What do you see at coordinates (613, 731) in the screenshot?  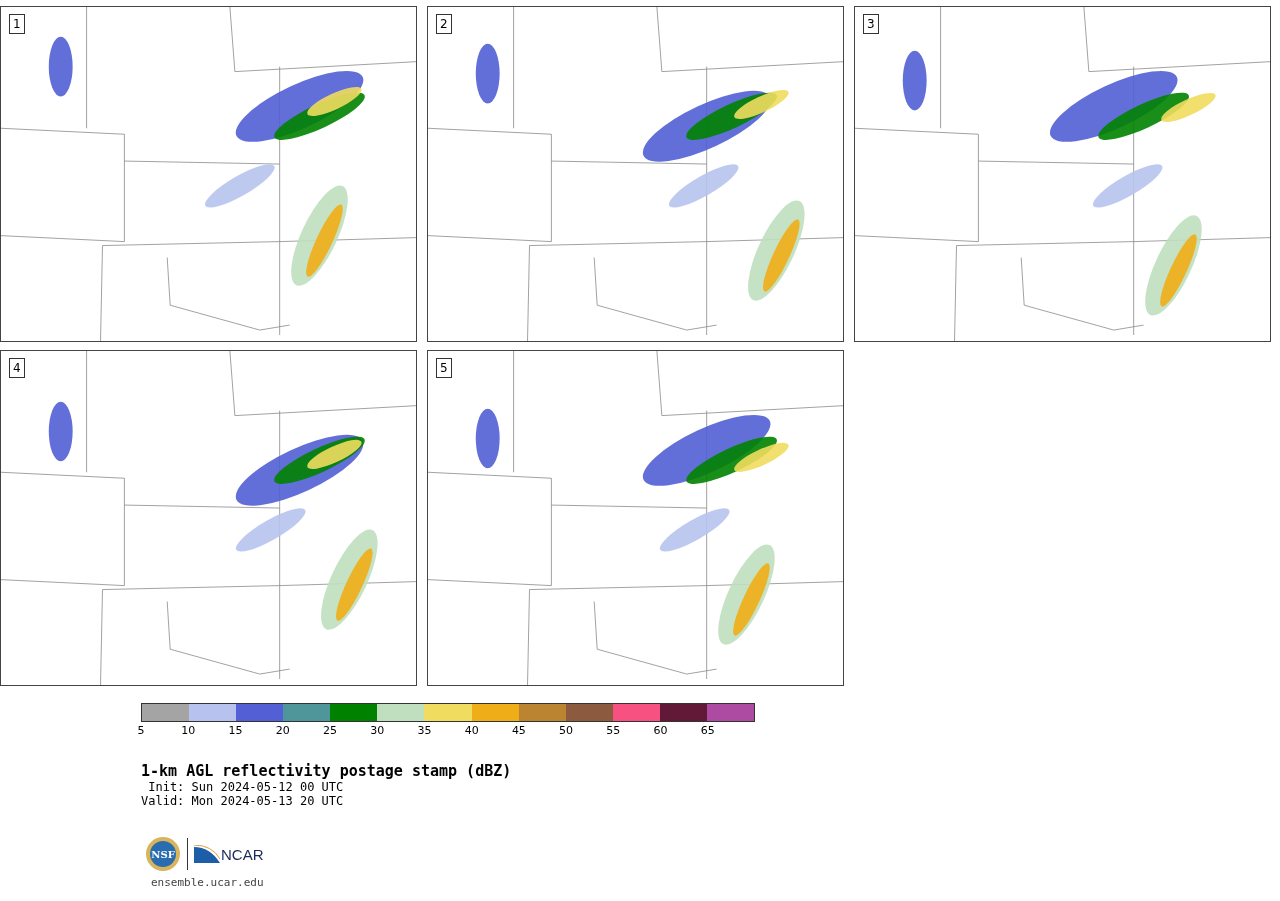 I see `tick-label: 55` at bounding box center [613, 731].